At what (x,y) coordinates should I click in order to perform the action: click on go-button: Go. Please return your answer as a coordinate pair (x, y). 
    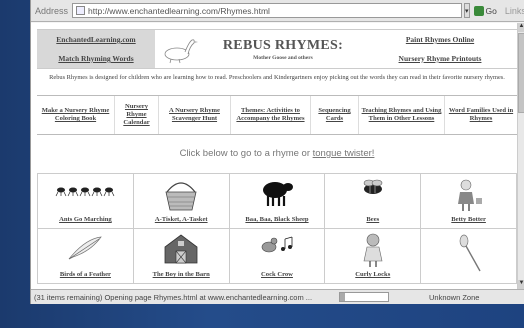
    Looking at the image, I should click on (485, 10).